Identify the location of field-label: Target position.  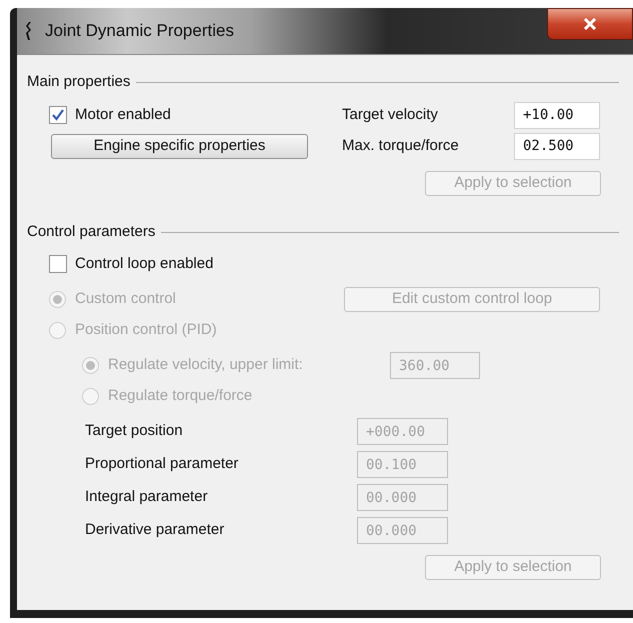
(134, 431).